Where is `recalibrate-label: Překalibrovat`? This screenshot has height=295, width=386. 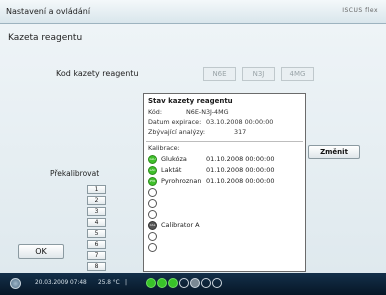
recalibrate-label: Překalibrovat is located at coordinates (75, 173).